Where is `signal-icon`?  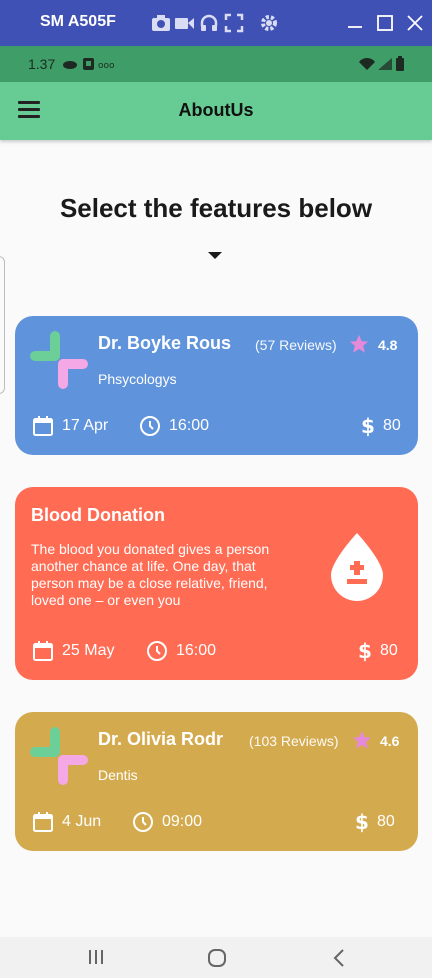 signal-icon is located at coordinates (385, 64).